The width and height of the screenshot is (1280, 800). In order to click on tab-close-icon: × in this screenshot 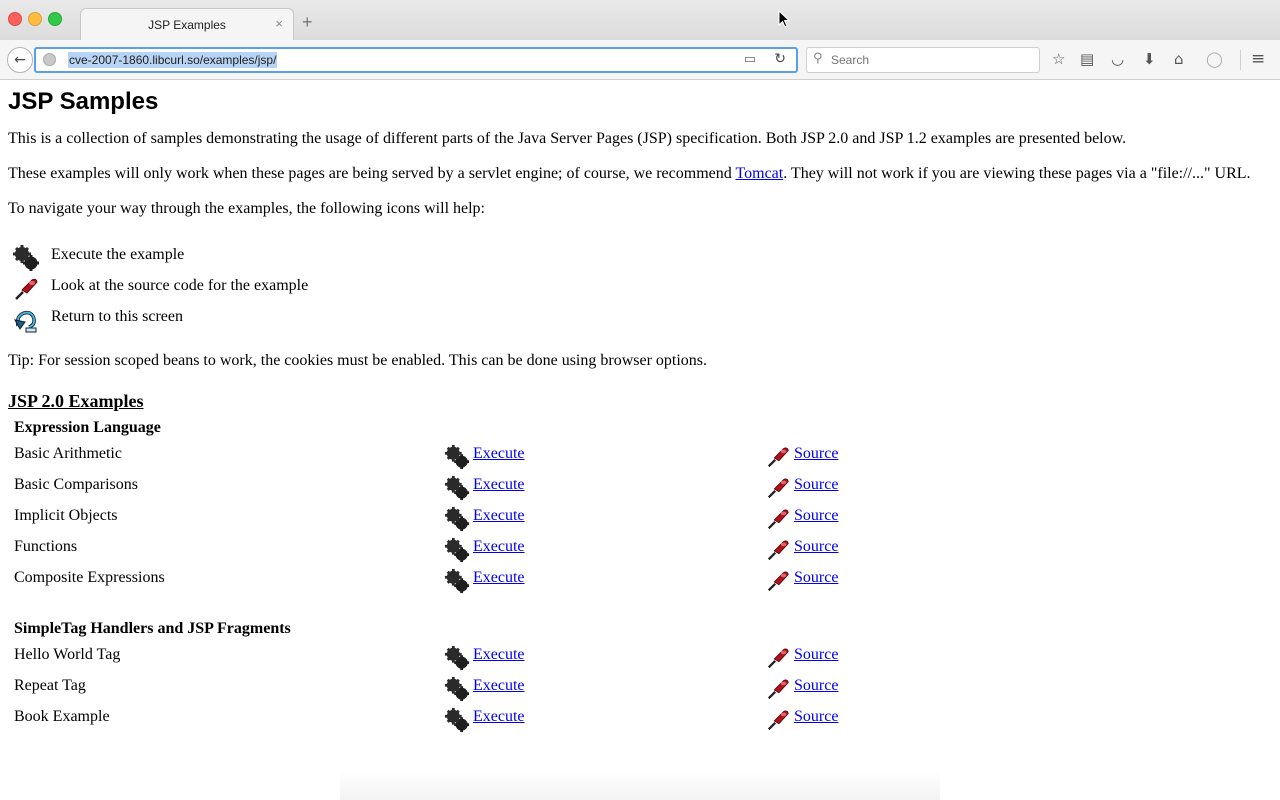, I will do `click(279, 23)`.